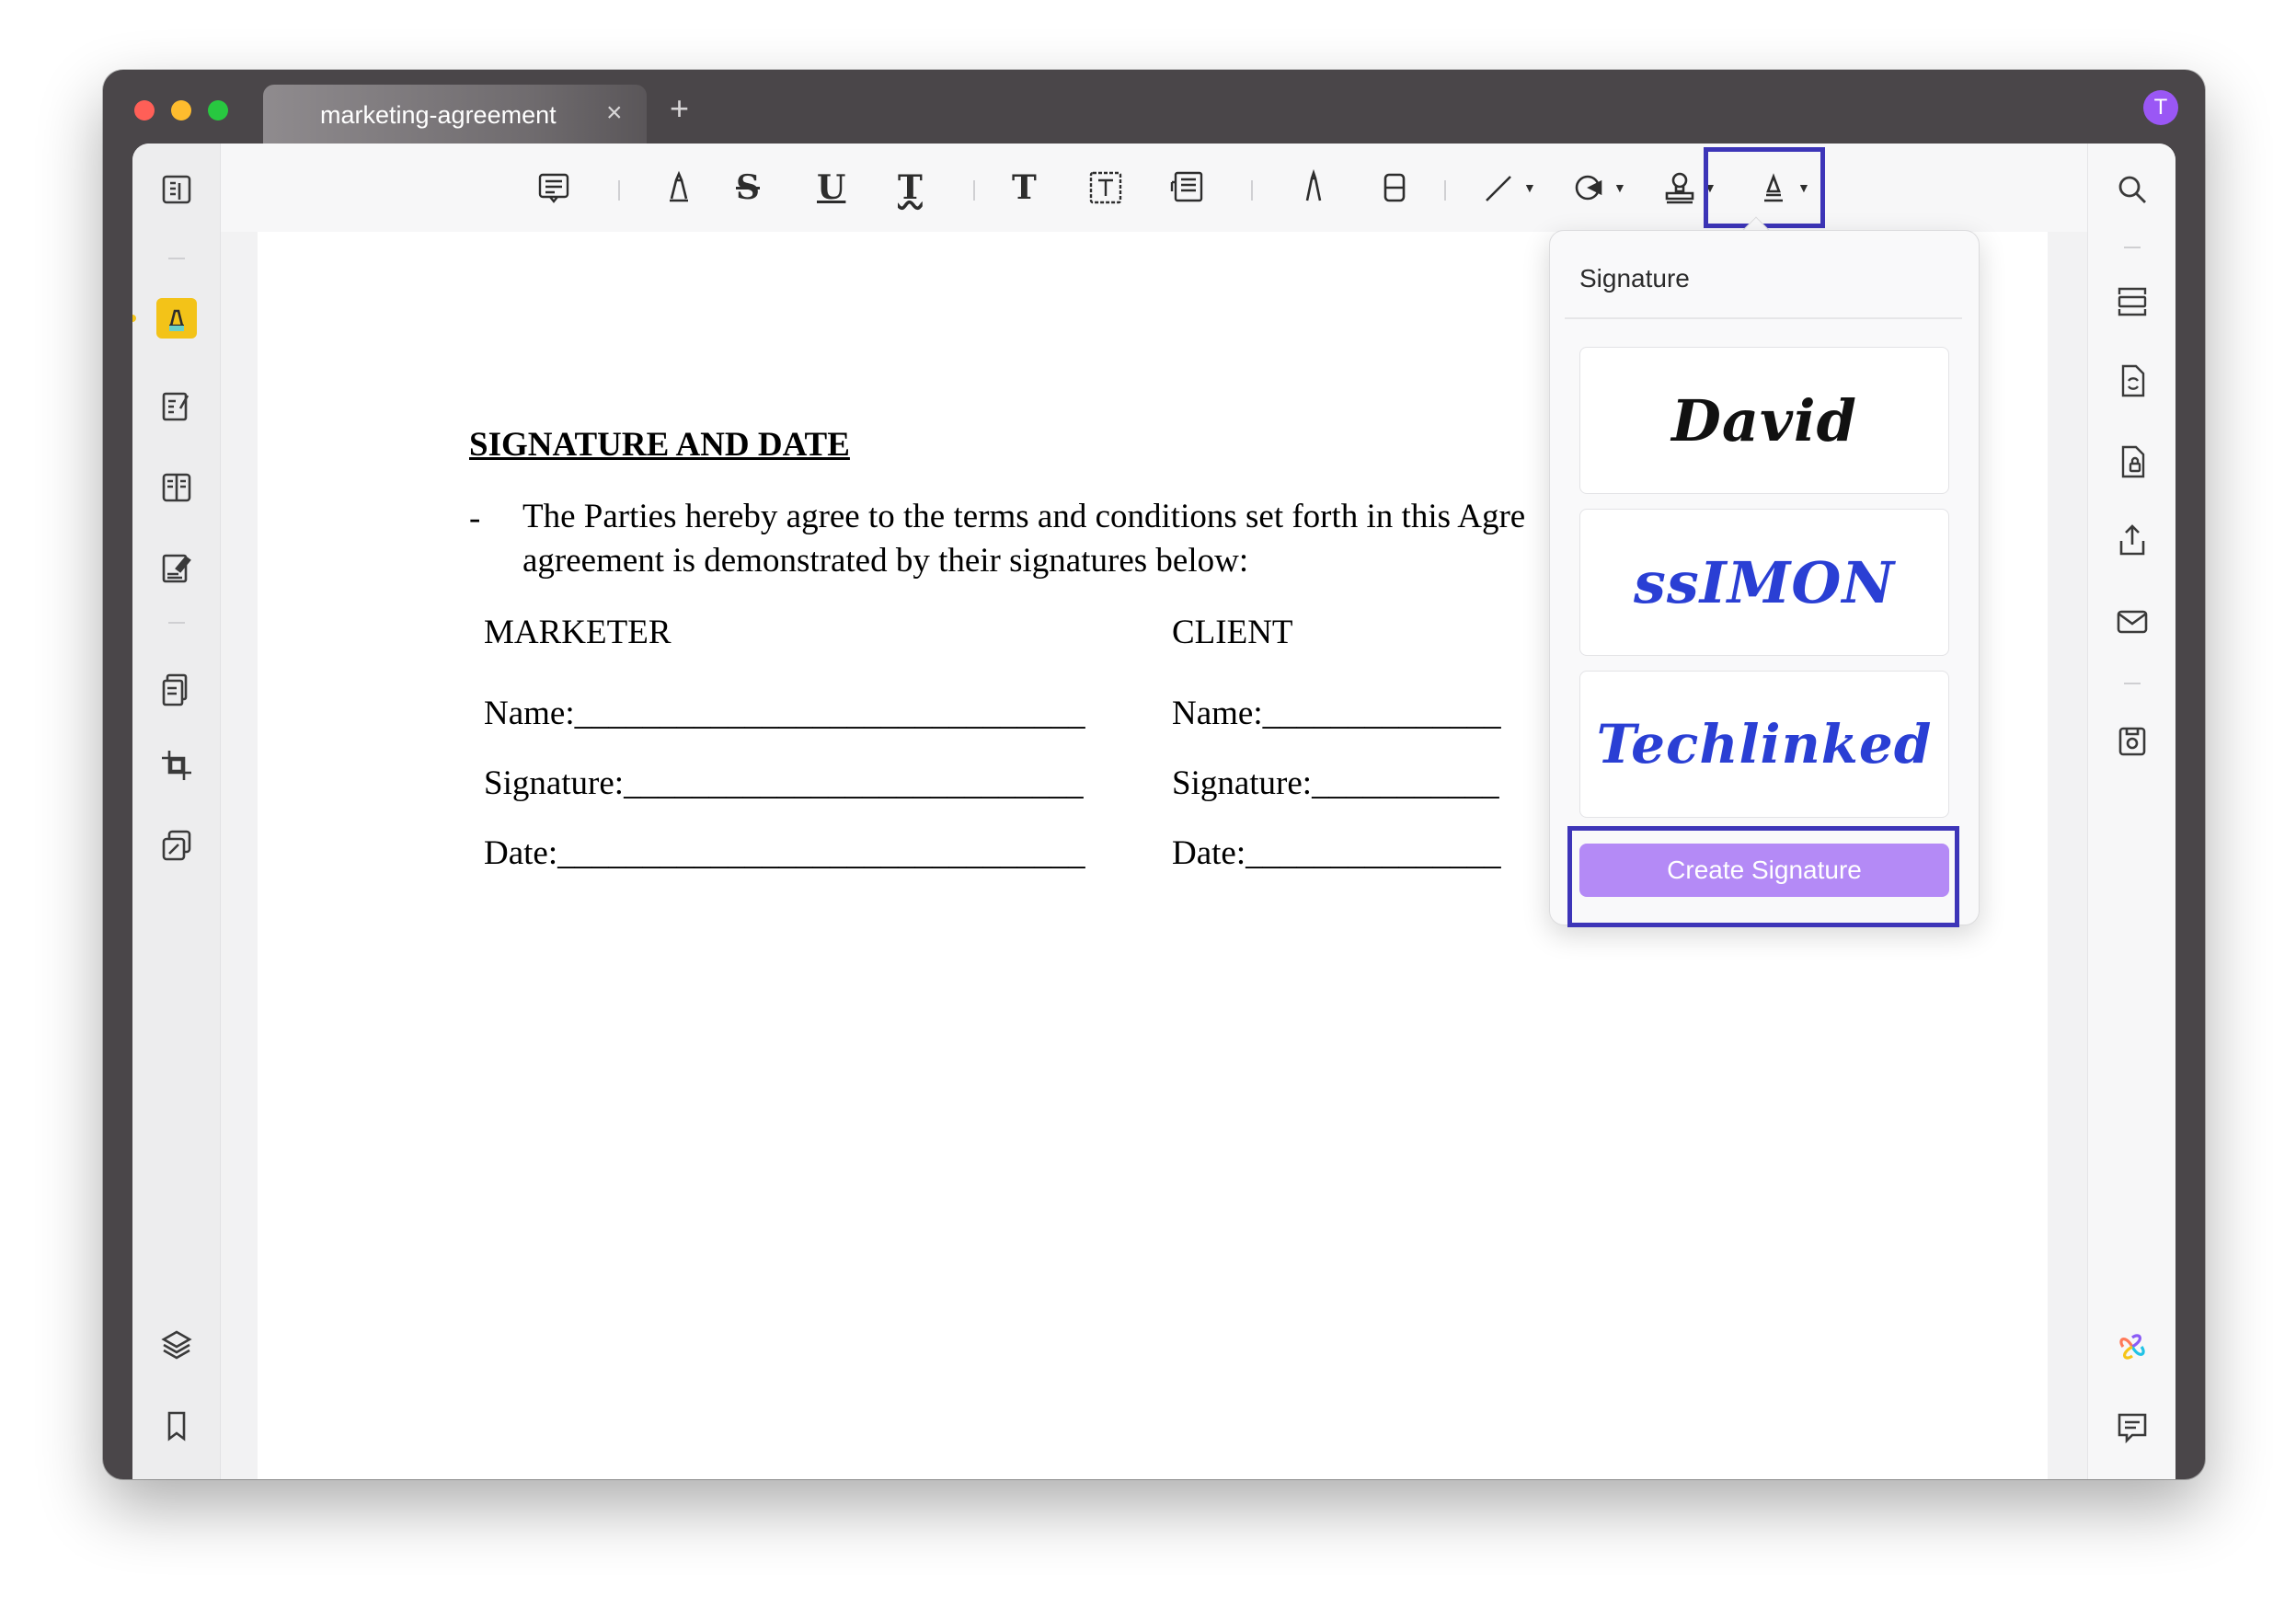  I want to click on fill-sign-icon, so click(176, 568).